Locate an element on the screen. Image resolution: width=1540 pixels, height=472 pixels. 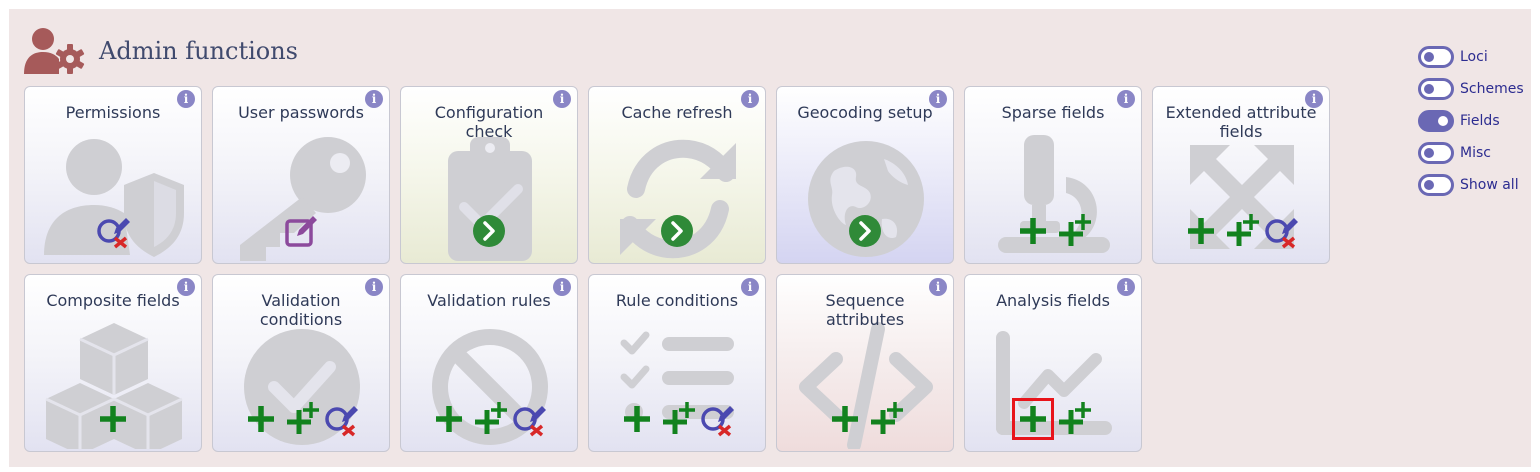
tile-title: Sequence attributes is located at coordinates (865, 310).